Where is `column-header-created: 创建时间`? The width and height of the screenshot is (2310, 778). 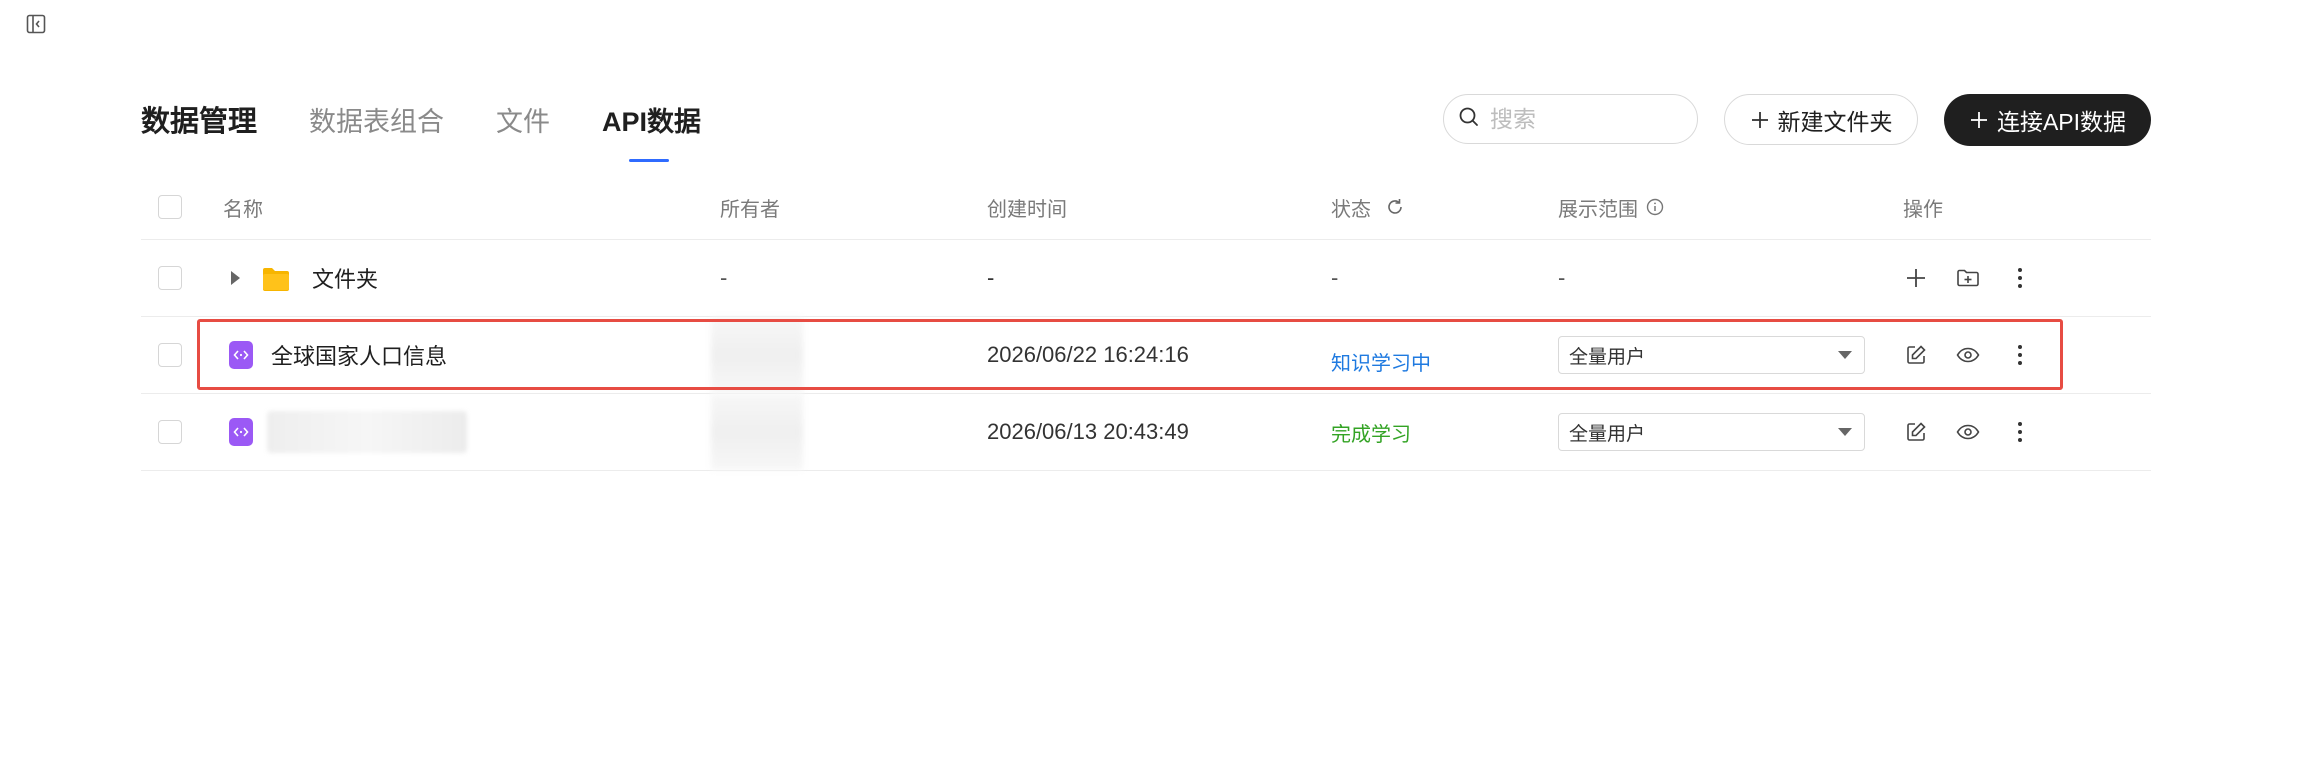 column-header-created: 创建时间 is located at coordinates (1027, 209).